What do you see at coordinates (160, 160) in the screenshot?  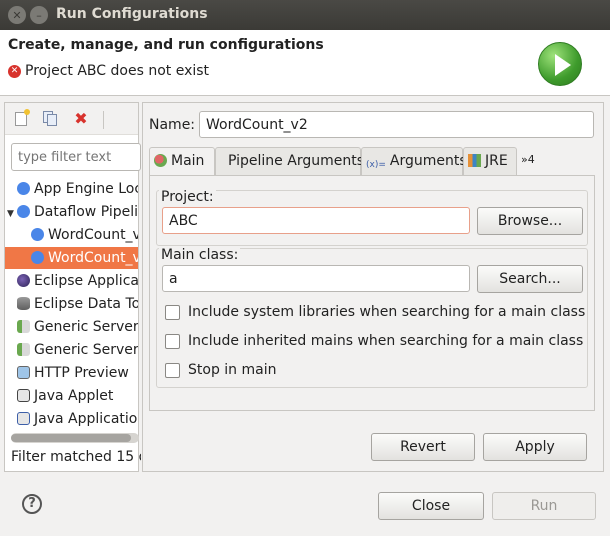 I see `main-tab-icon` at bounding box center [160, 160].